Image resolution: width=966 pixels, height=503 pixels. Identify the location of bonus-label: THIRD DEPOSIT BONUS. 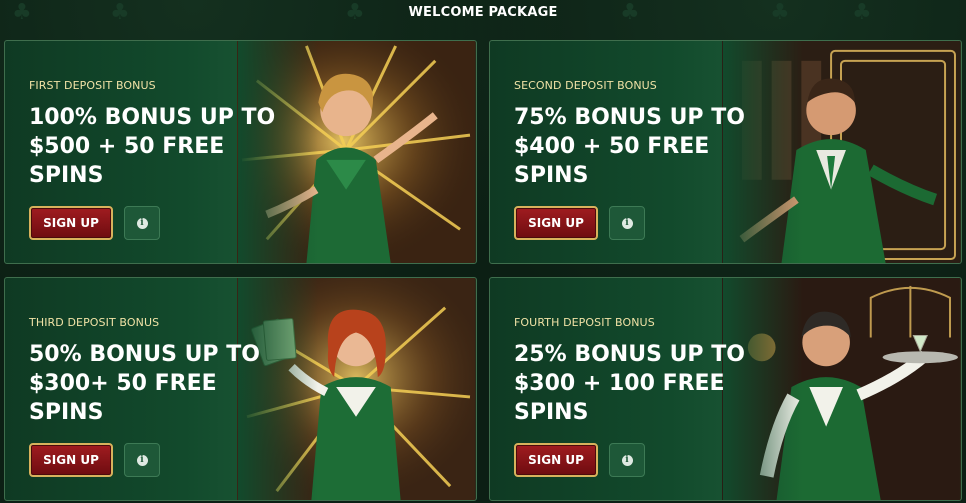
(94, 322).